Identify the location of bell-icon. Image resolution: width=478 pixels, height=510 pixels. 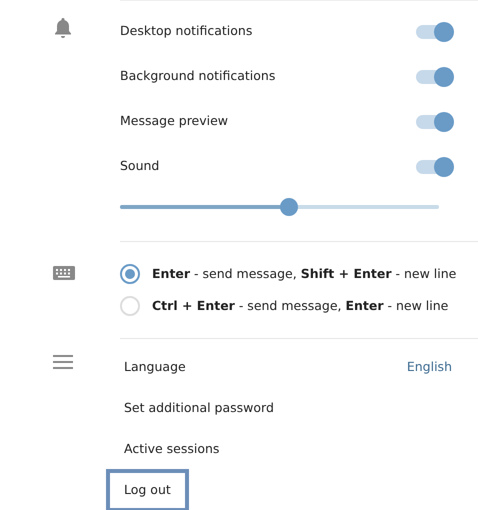
(63, 28).